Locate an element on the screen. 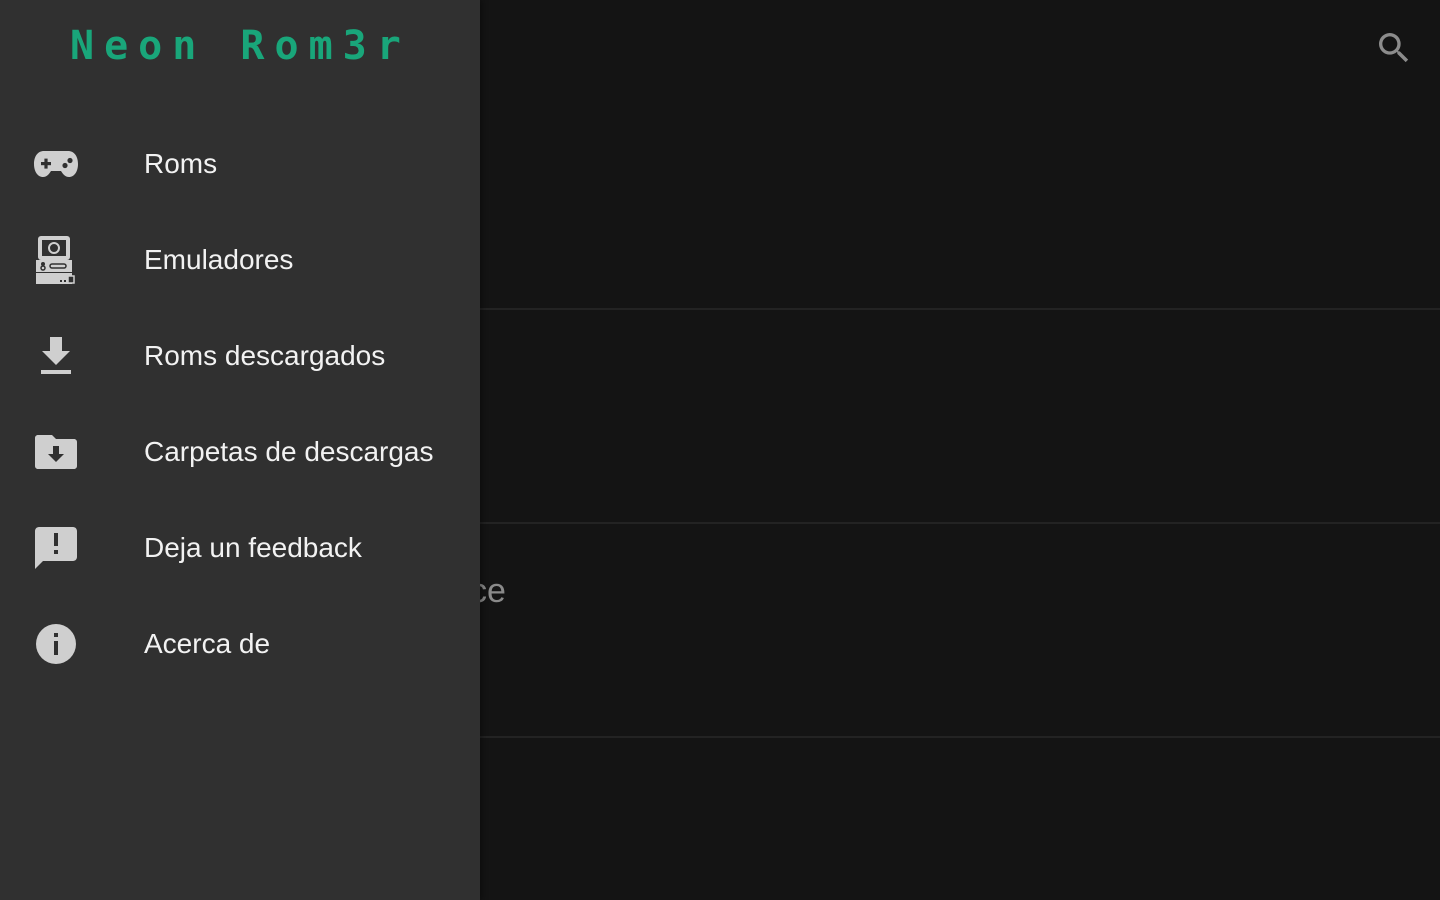 The image size is (1440, 900). drawer-item-label: Acerca de is located at coordinates (207, 643).